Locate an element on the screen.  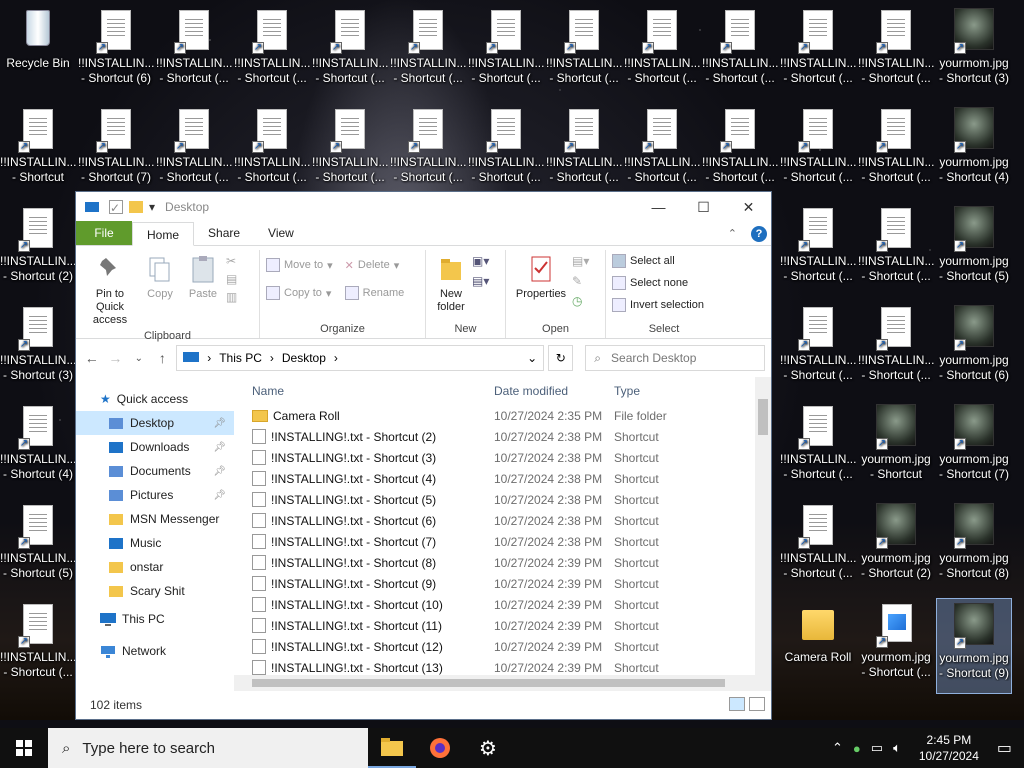
delete-button: ✕ Delete ▾ is located at coordinates (375, 265).